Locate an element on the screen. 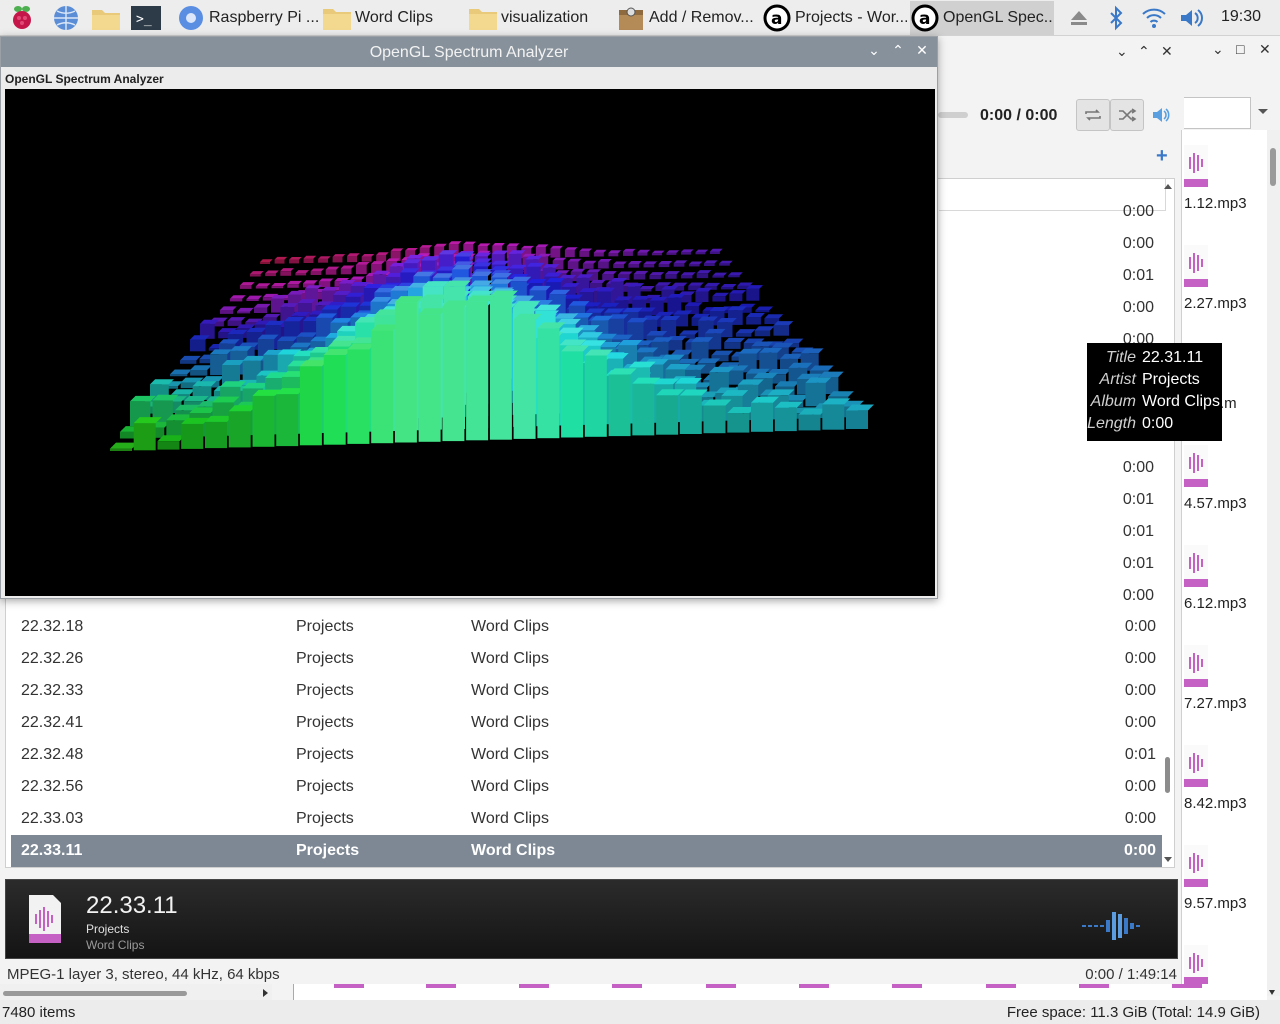  window-titlebar: OpenGL Spectrum Analyzer ⌄ ⌃ ✕ is located at coordinates (469, 52).